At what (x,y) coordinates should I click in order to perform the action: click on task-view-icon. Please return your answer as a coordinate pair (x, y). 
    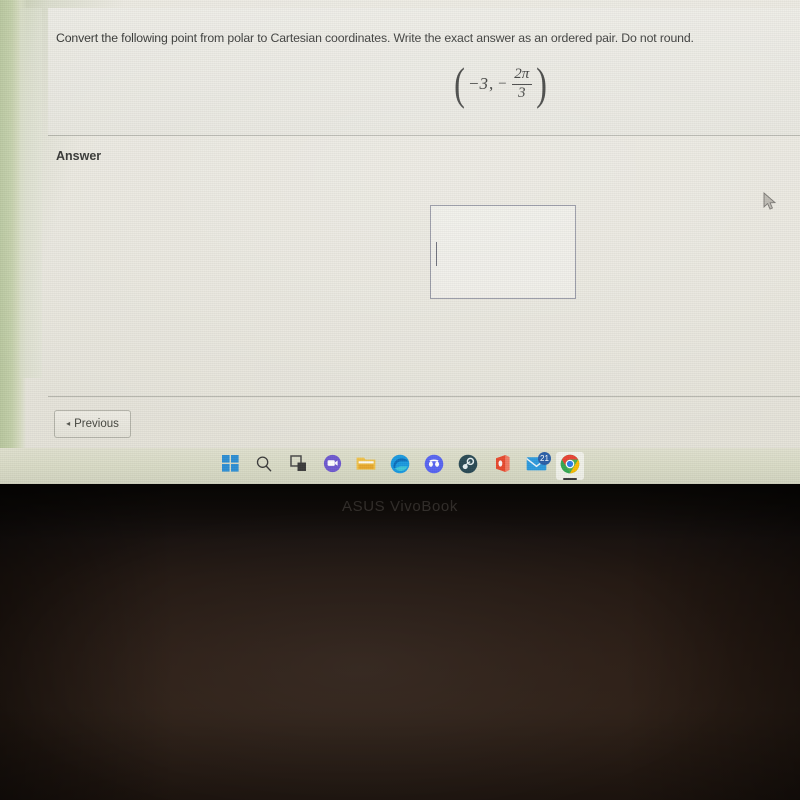
    Looking at the image, I should click on (298, 466).